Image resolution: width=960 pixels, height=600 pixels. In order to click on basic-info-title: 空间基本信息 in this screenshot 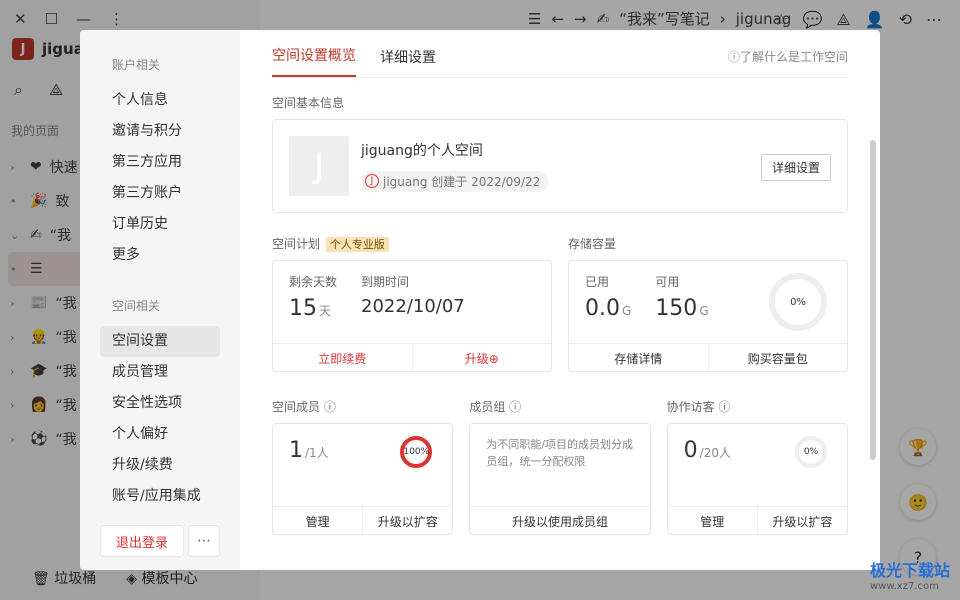, I will do `click(308, 103)`.